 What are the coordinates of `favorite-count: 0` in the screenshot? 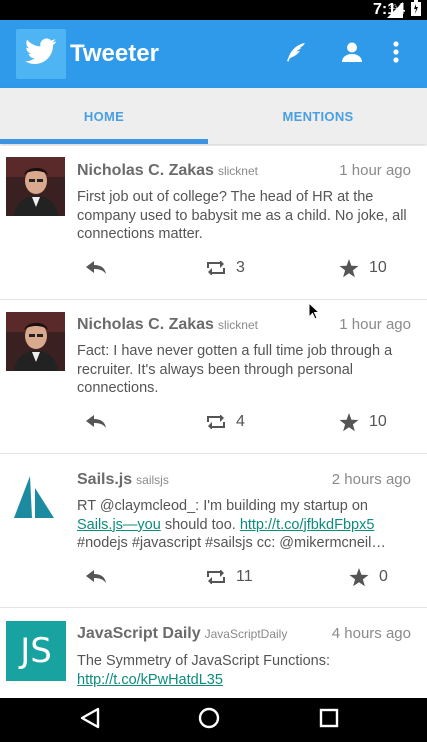 It's located at (383, 576).